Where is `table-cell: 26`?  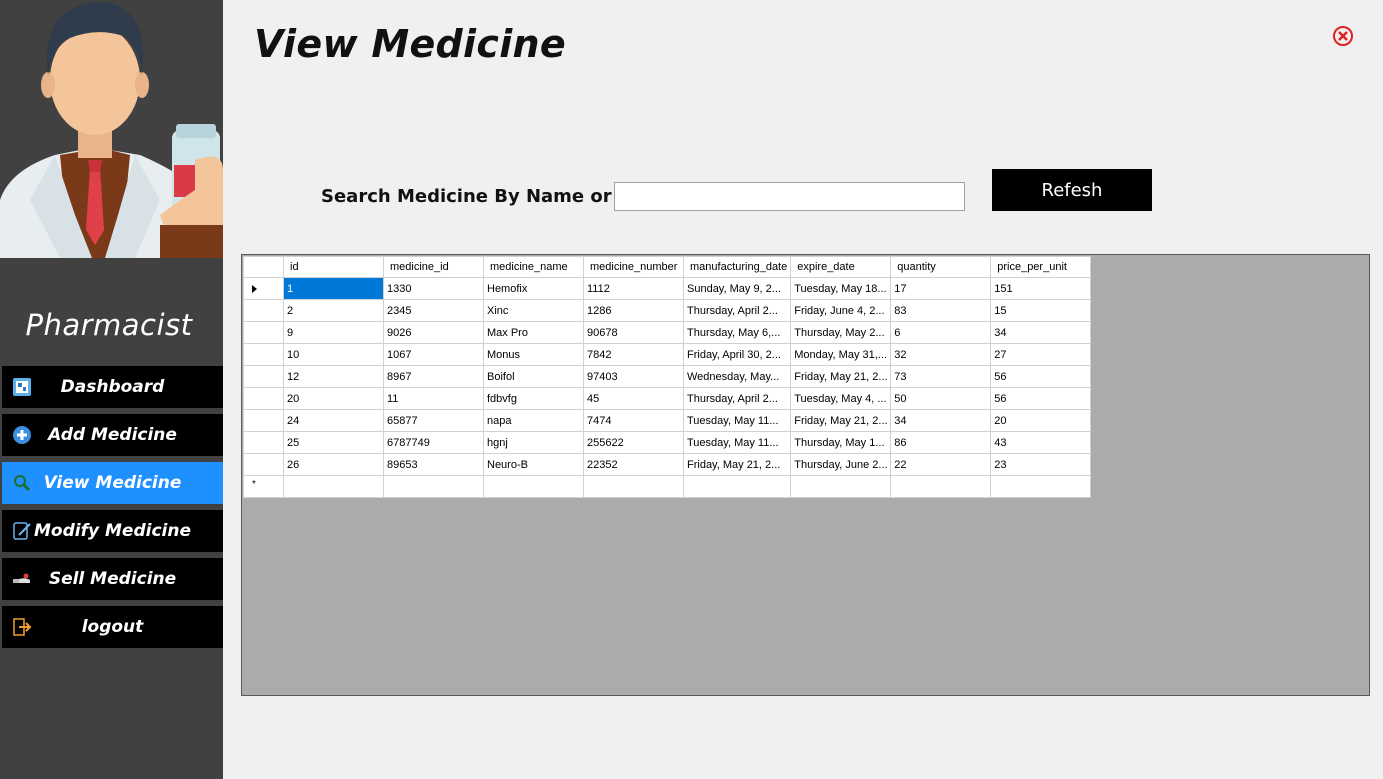
table-cell: 26 is located at coordinates (333, 464).